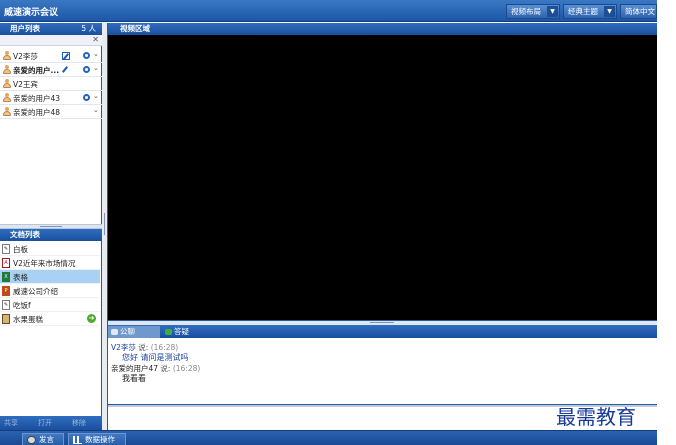 The image size is (676, 445). What do you see at coordinates (50, 305) in the screenshot?
I see `doc-item: ✎ 吃饭f` at bounding box center [50, 305].